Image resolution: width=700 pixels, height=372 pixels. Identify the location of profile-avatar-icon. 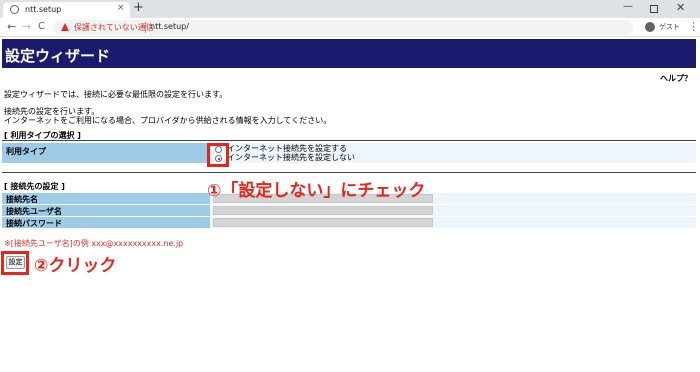
(650, 27).